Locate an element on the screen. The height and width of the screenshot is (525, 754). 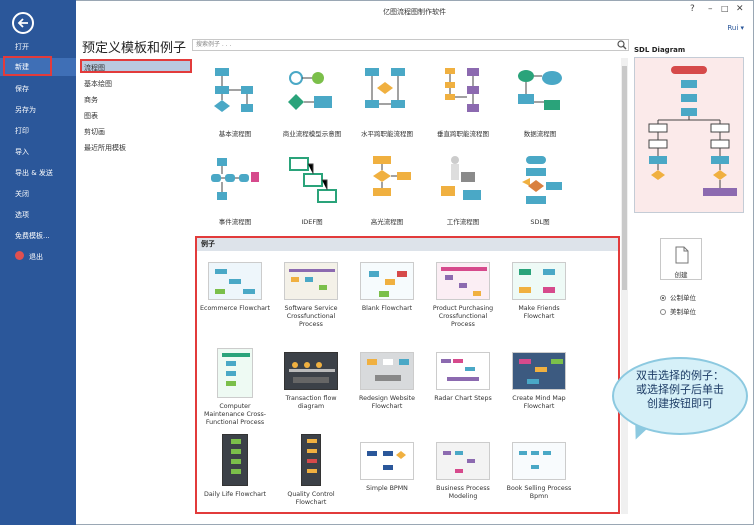
template-label: SDL图 is located at coordinates (540, 222).